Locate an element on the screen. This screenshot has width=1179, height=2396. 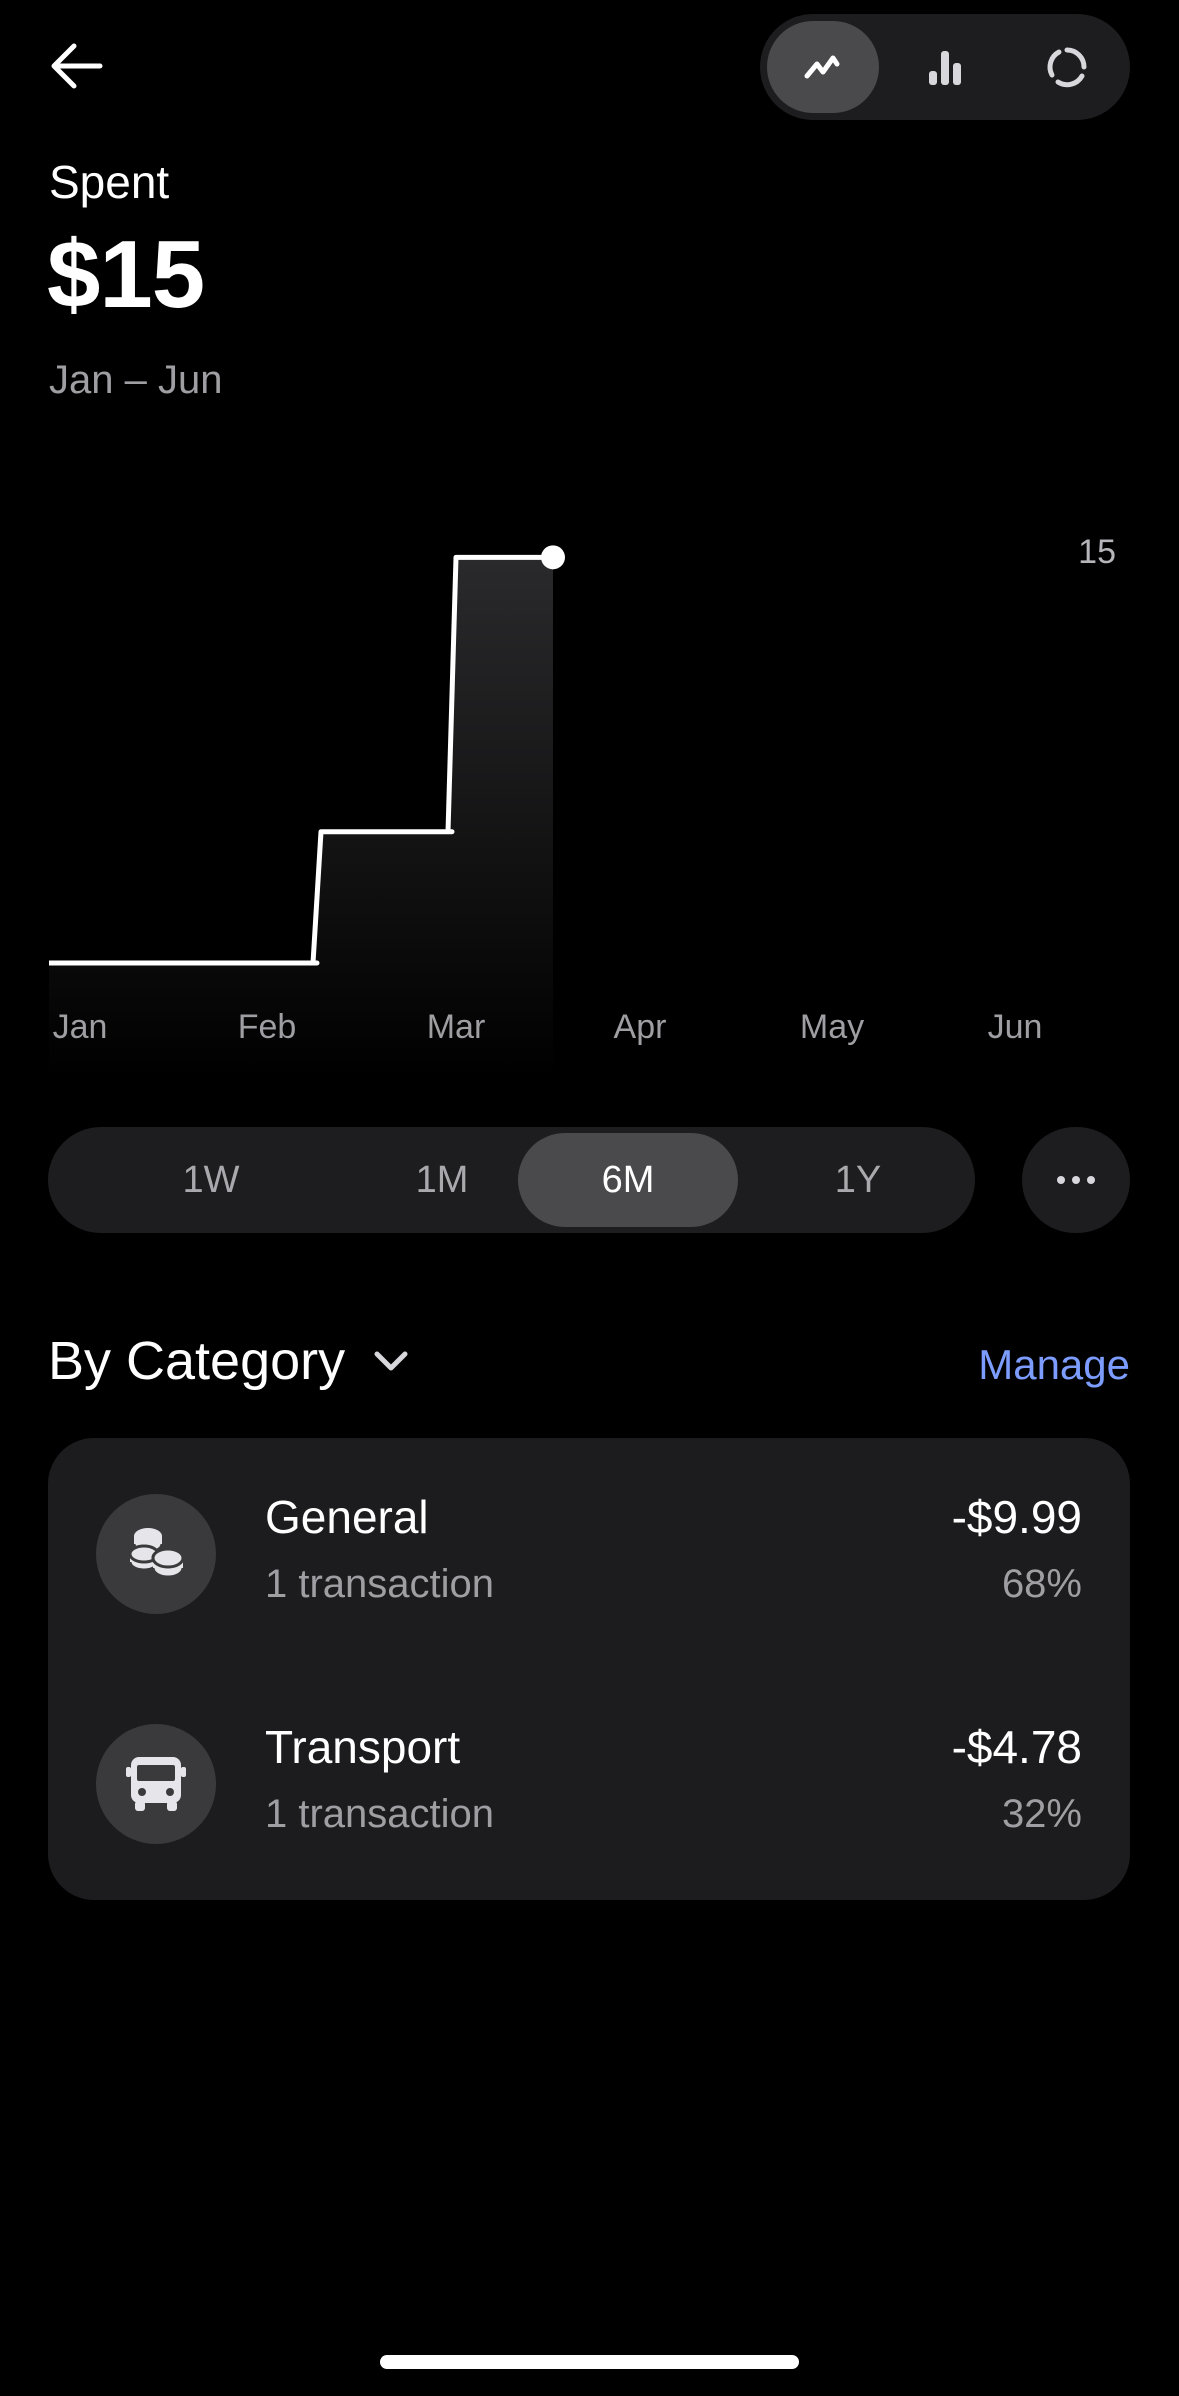
chart-view-toggle is located at coordinates (945, 67).